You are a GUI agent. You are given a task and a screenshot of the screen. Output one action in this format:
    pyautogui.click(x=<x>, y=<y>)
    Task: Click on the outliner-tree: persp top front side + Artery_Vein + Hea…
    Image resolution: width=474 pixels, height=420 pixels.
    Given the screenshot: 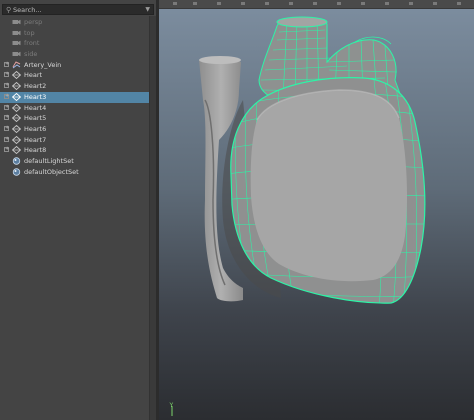 What is the action you would take?
    pyautogui.click(x=74, y=97)
    